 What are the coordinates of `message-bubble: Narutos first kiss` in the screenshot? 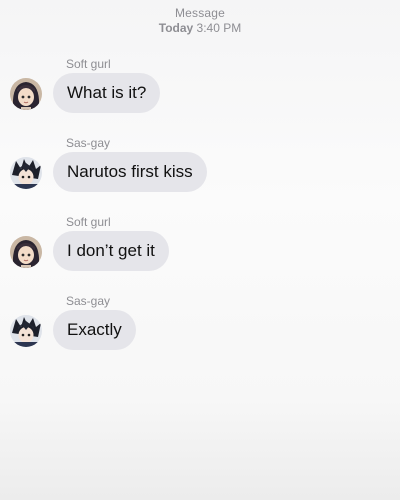 It's located at (130, 172).